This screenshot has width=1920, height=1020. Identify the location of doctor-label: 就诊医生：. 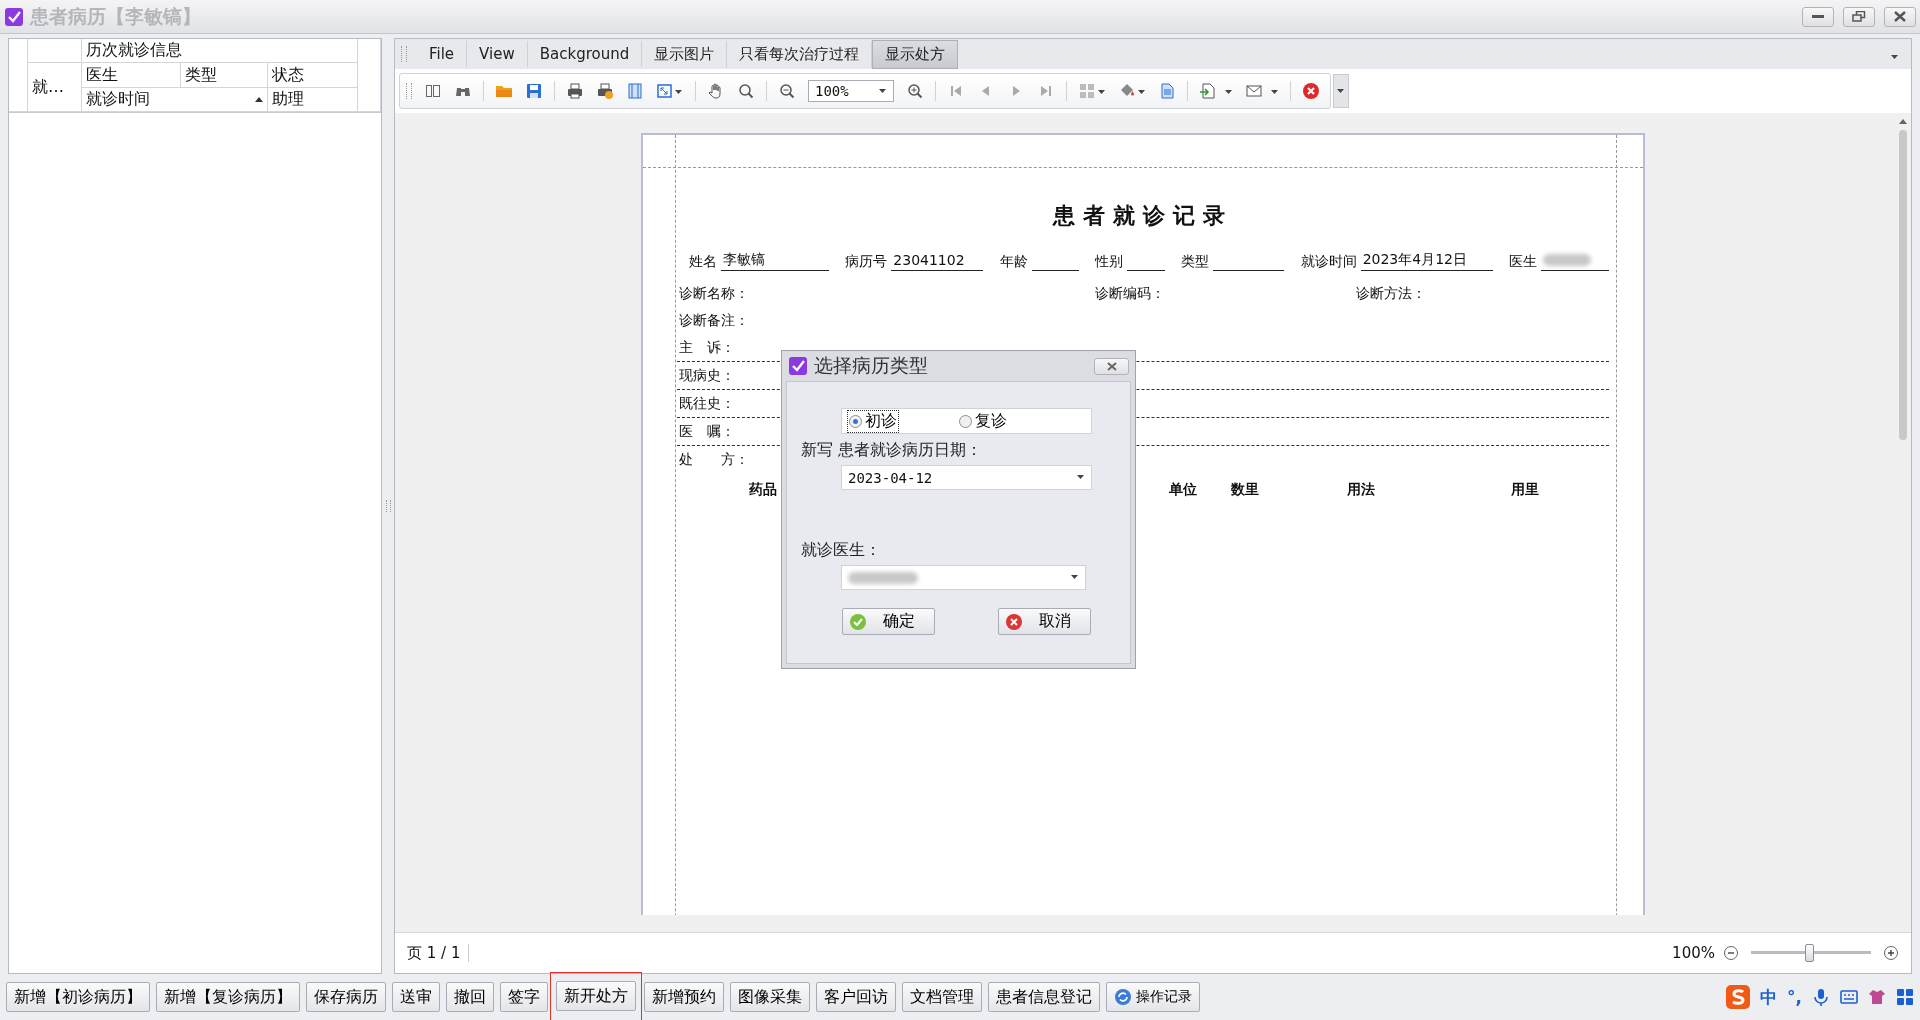
(841, 550).